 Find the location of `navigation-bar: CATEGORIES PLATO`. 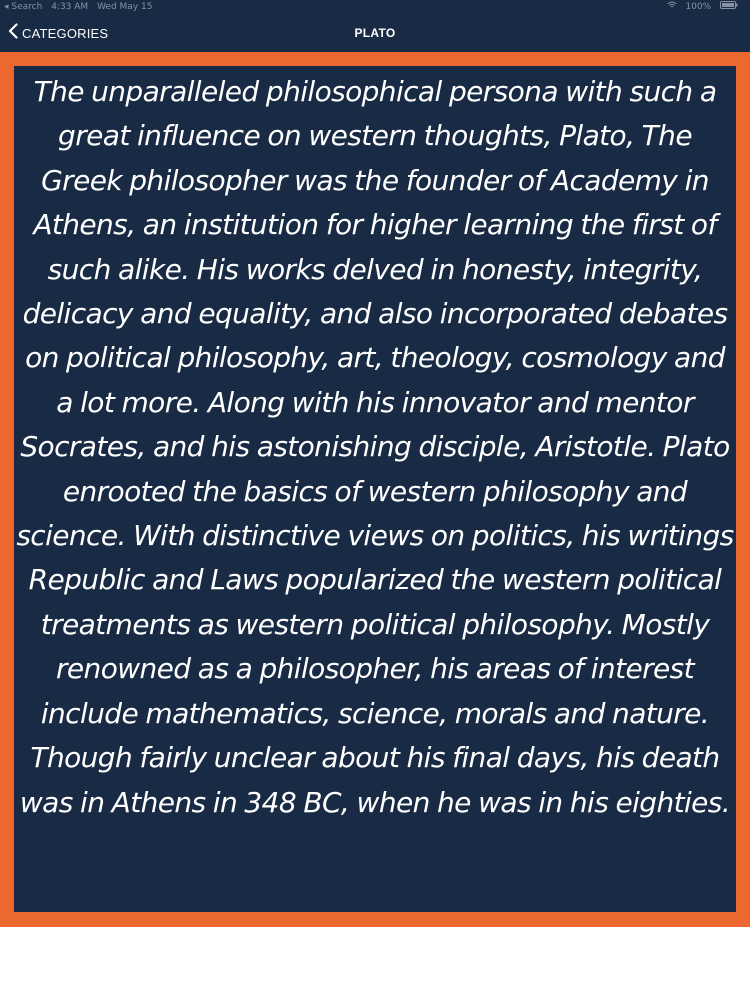

navigation-bar: CATEGORIES PLATO is located at coordinates (375, 33).